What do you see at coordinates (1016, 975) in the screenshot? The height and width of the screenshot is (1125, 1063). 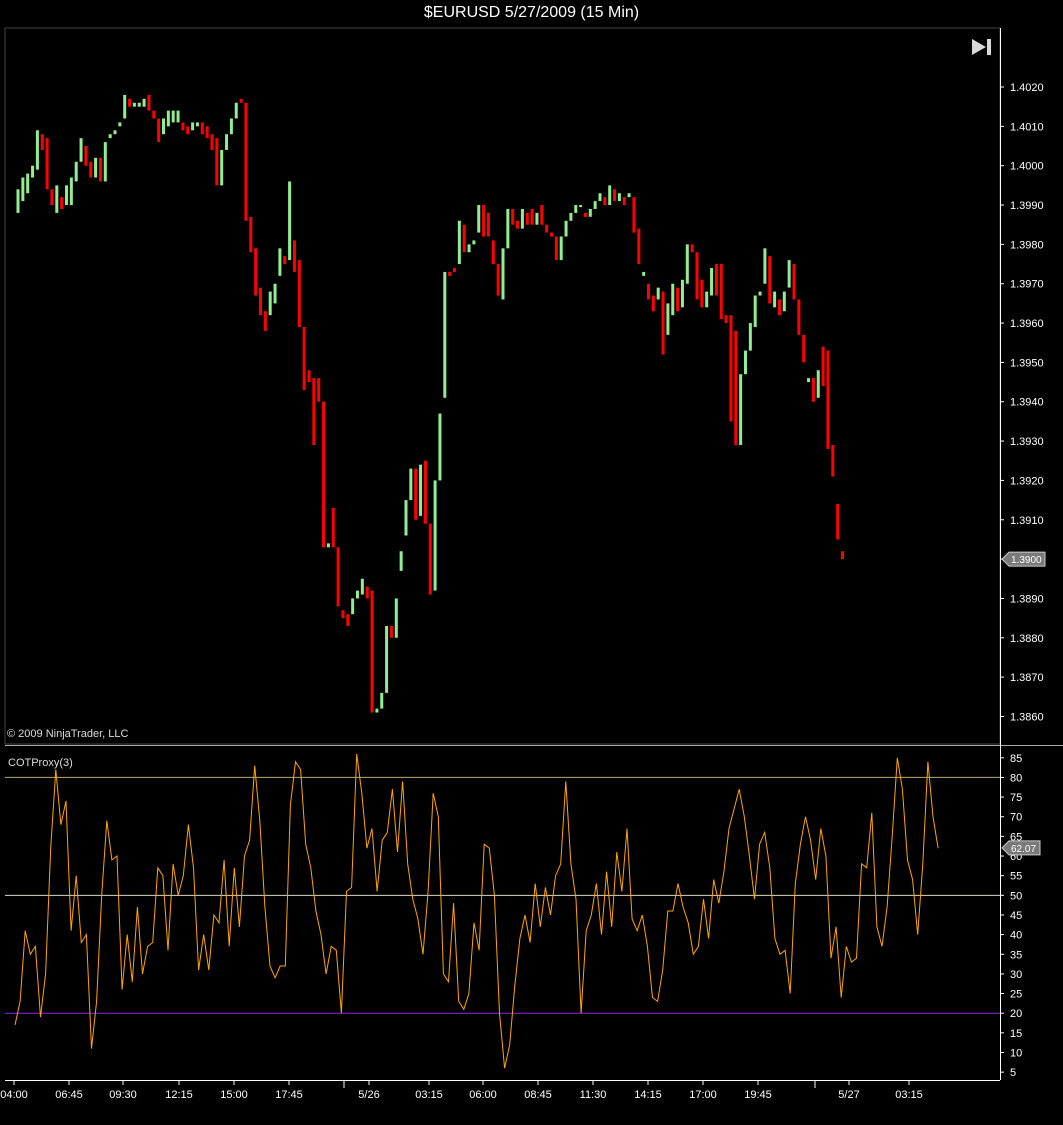 I see `indicator-tick-label: 30` at bounding box center [1016, 975].